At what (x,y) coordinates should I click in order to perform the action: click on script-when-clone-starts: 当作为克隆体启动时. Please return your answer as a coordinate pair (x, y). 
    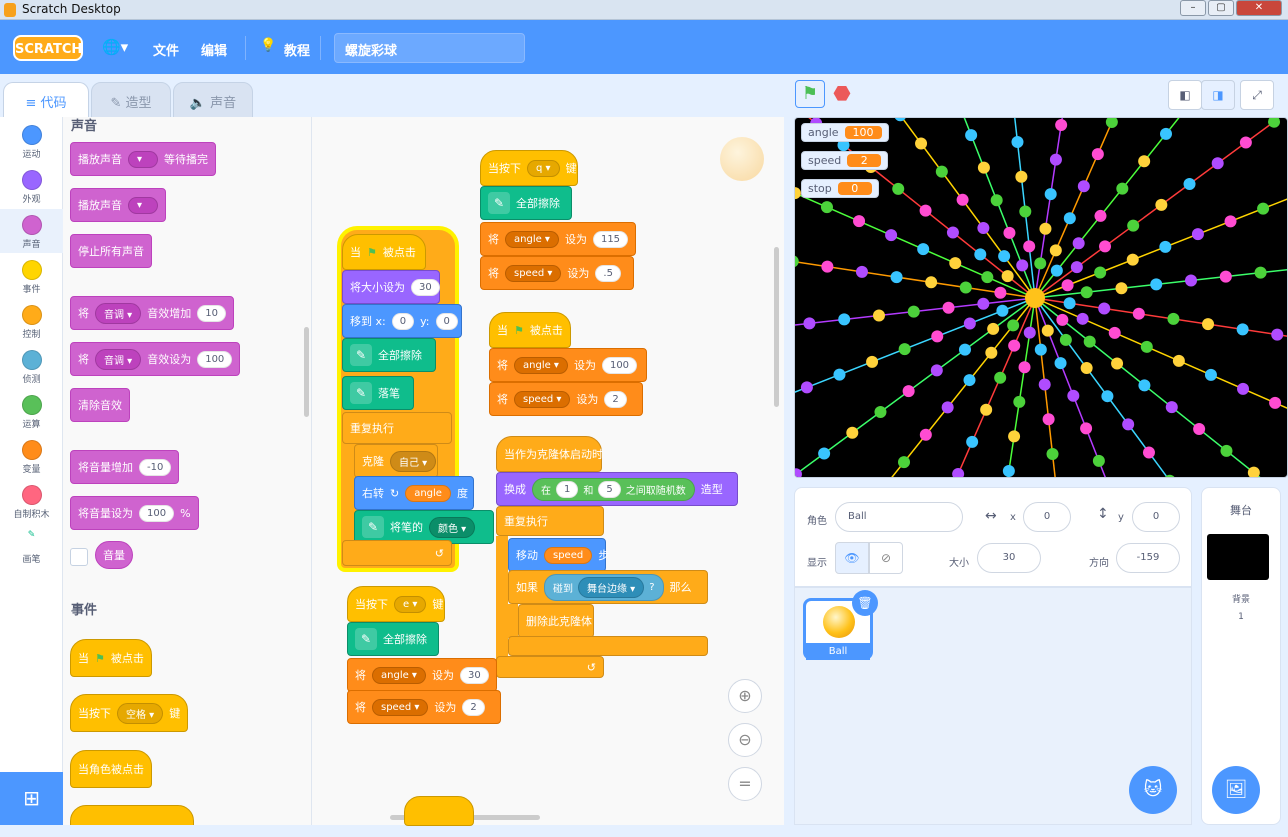
    Looking at the image, I should click on (549, 454).